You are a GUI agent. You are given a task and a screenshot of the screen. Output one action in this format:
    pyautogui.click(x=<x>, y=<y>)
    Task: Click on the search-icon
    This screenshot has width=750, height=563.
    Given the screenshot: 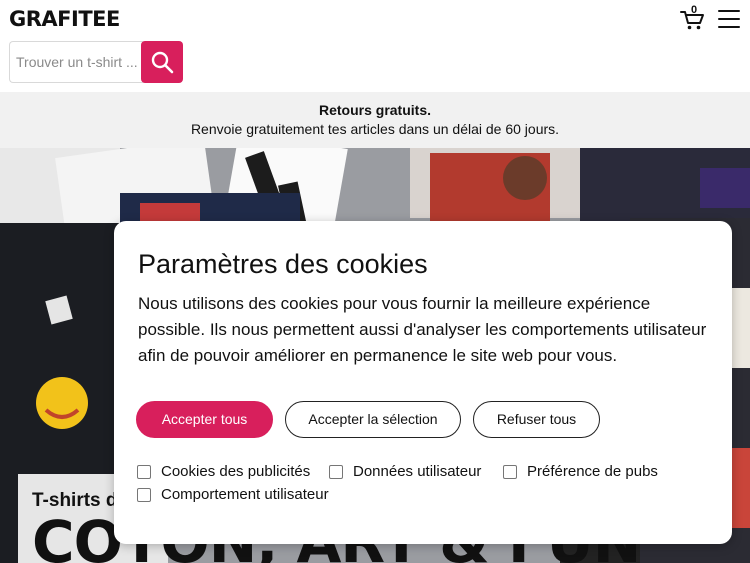 What is the action you would take?
    pyautogui.click(x=162, y=62)
    